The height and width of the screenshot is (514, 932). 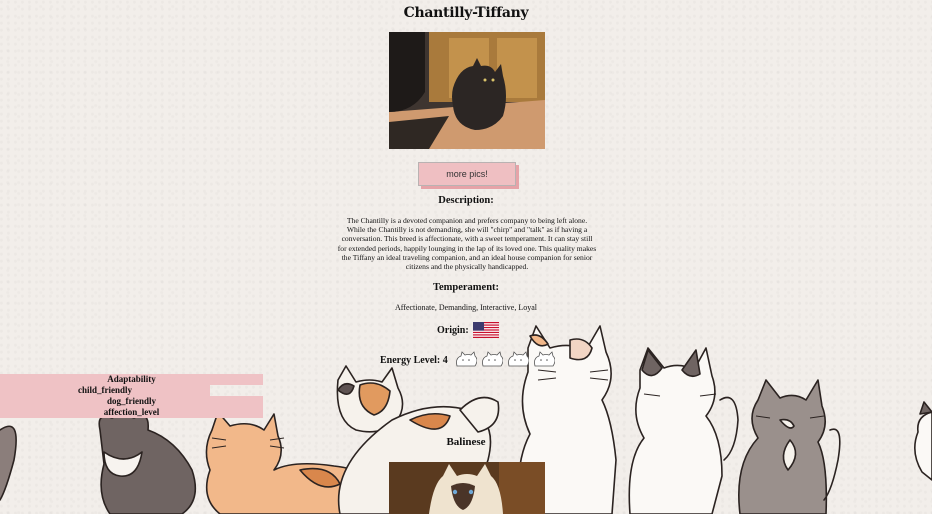 I want to click on temperament-label: Temperament:, so click(x=466, y=287).